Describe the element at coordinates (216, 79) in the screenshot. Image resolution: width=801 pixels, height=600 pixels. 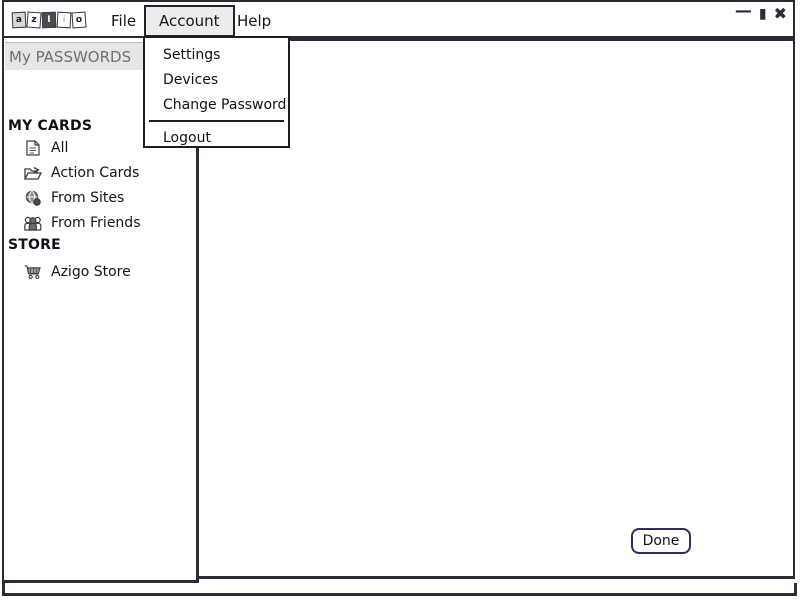
I see `menu-item-devices: Devices` at that location.